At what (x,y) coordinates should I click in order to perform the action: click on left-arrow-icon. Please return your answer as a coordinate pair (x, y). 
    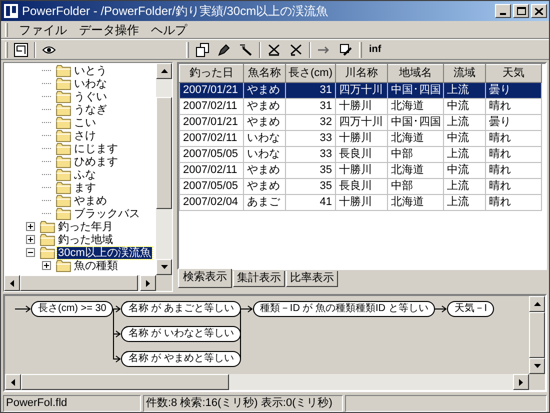
    Looking at the image, I should click on (12, 283).